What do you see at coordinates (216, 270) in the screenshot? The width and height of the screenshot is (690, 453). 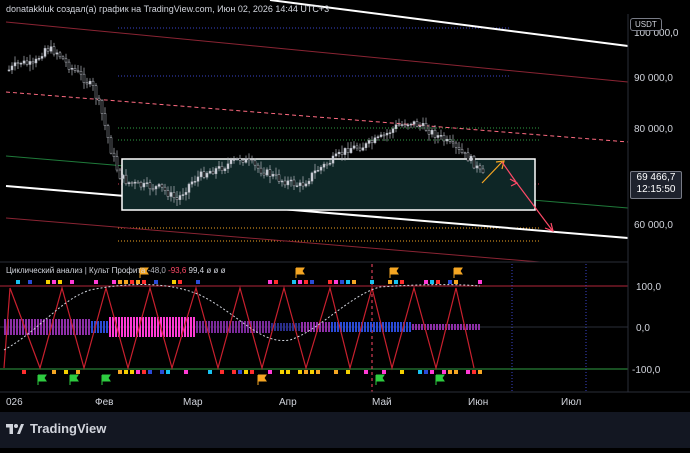 I see `indicator-value: ø` at bounding box center [216, 270].